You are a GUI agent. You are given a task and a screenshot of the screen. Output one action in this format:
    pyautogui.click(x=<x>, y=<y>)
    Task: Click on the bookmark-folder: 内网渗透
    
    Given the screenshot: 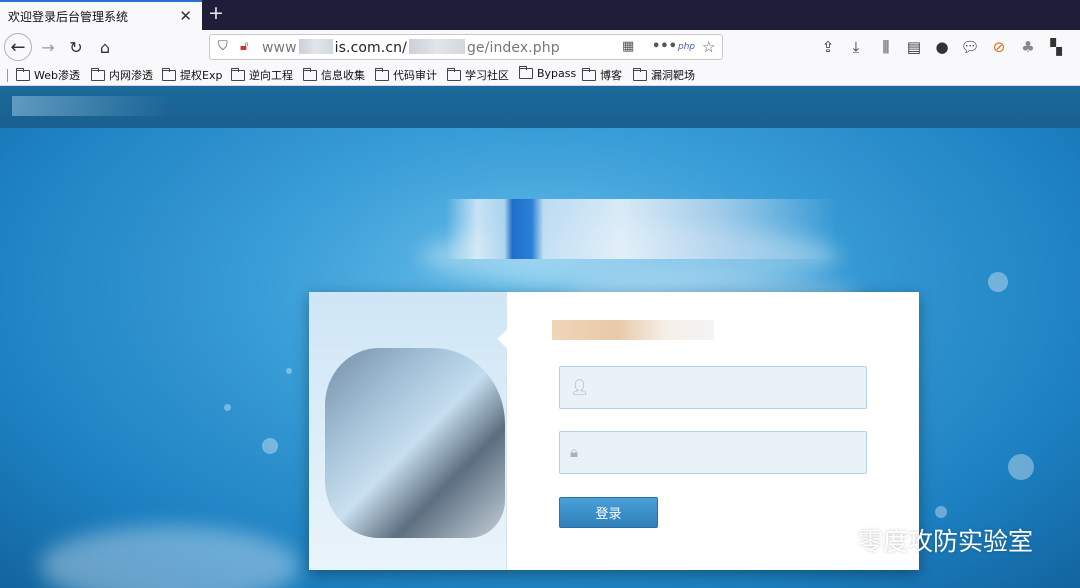 What is the action you would take?
    pyautogui.click(x=122, y=75)
    